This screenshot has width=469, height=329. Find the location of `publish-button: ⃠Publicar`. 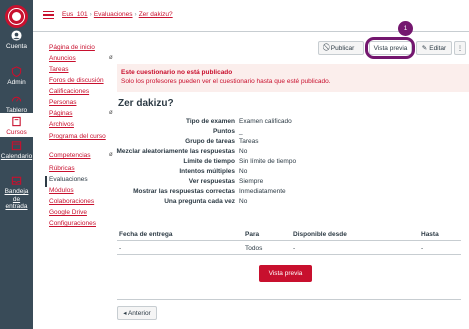

publish-button: ⃠Publicar is located at coordinates (341, 48).